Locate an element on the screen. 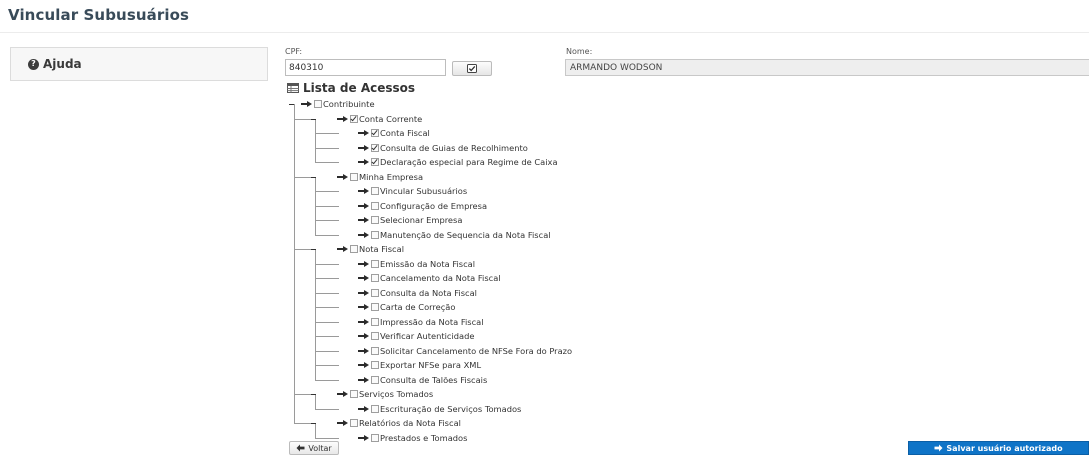 The height and width of the screenshot is (455, 1089). tree-node-verificar-autenticidade: Verificar Autenticidade is located at coordinates (415, 336).